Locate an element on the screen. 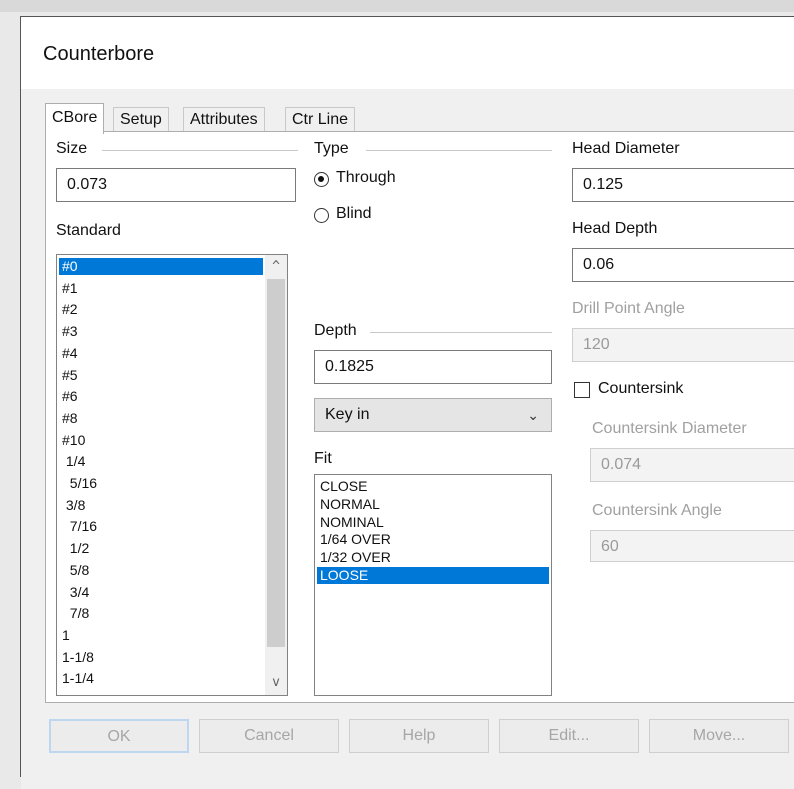 Image resolution: width=794 pixels, height=789 pixels. list-item: #4 is located at coordinates (161, 353).